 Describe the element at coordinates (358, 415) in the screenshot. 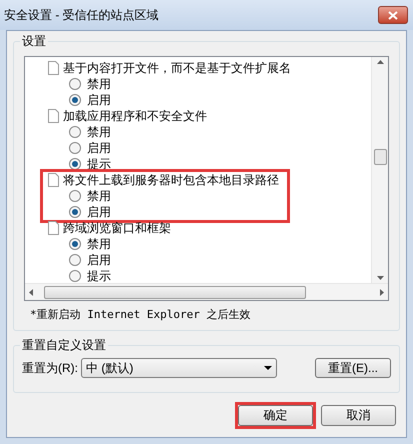

I see `dialog-button: 取消` at that location.